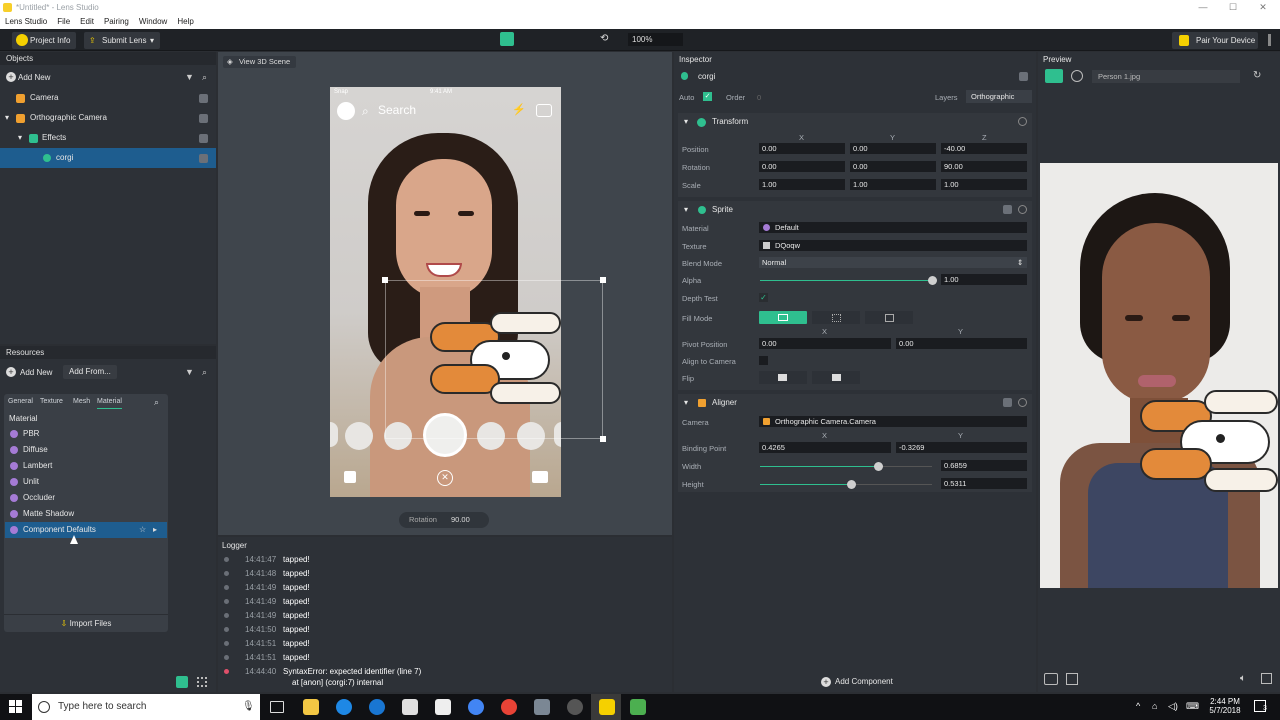 The width and height of the screenshot is (1280, 720). I want to click on mail-icon, so click(443, 707).